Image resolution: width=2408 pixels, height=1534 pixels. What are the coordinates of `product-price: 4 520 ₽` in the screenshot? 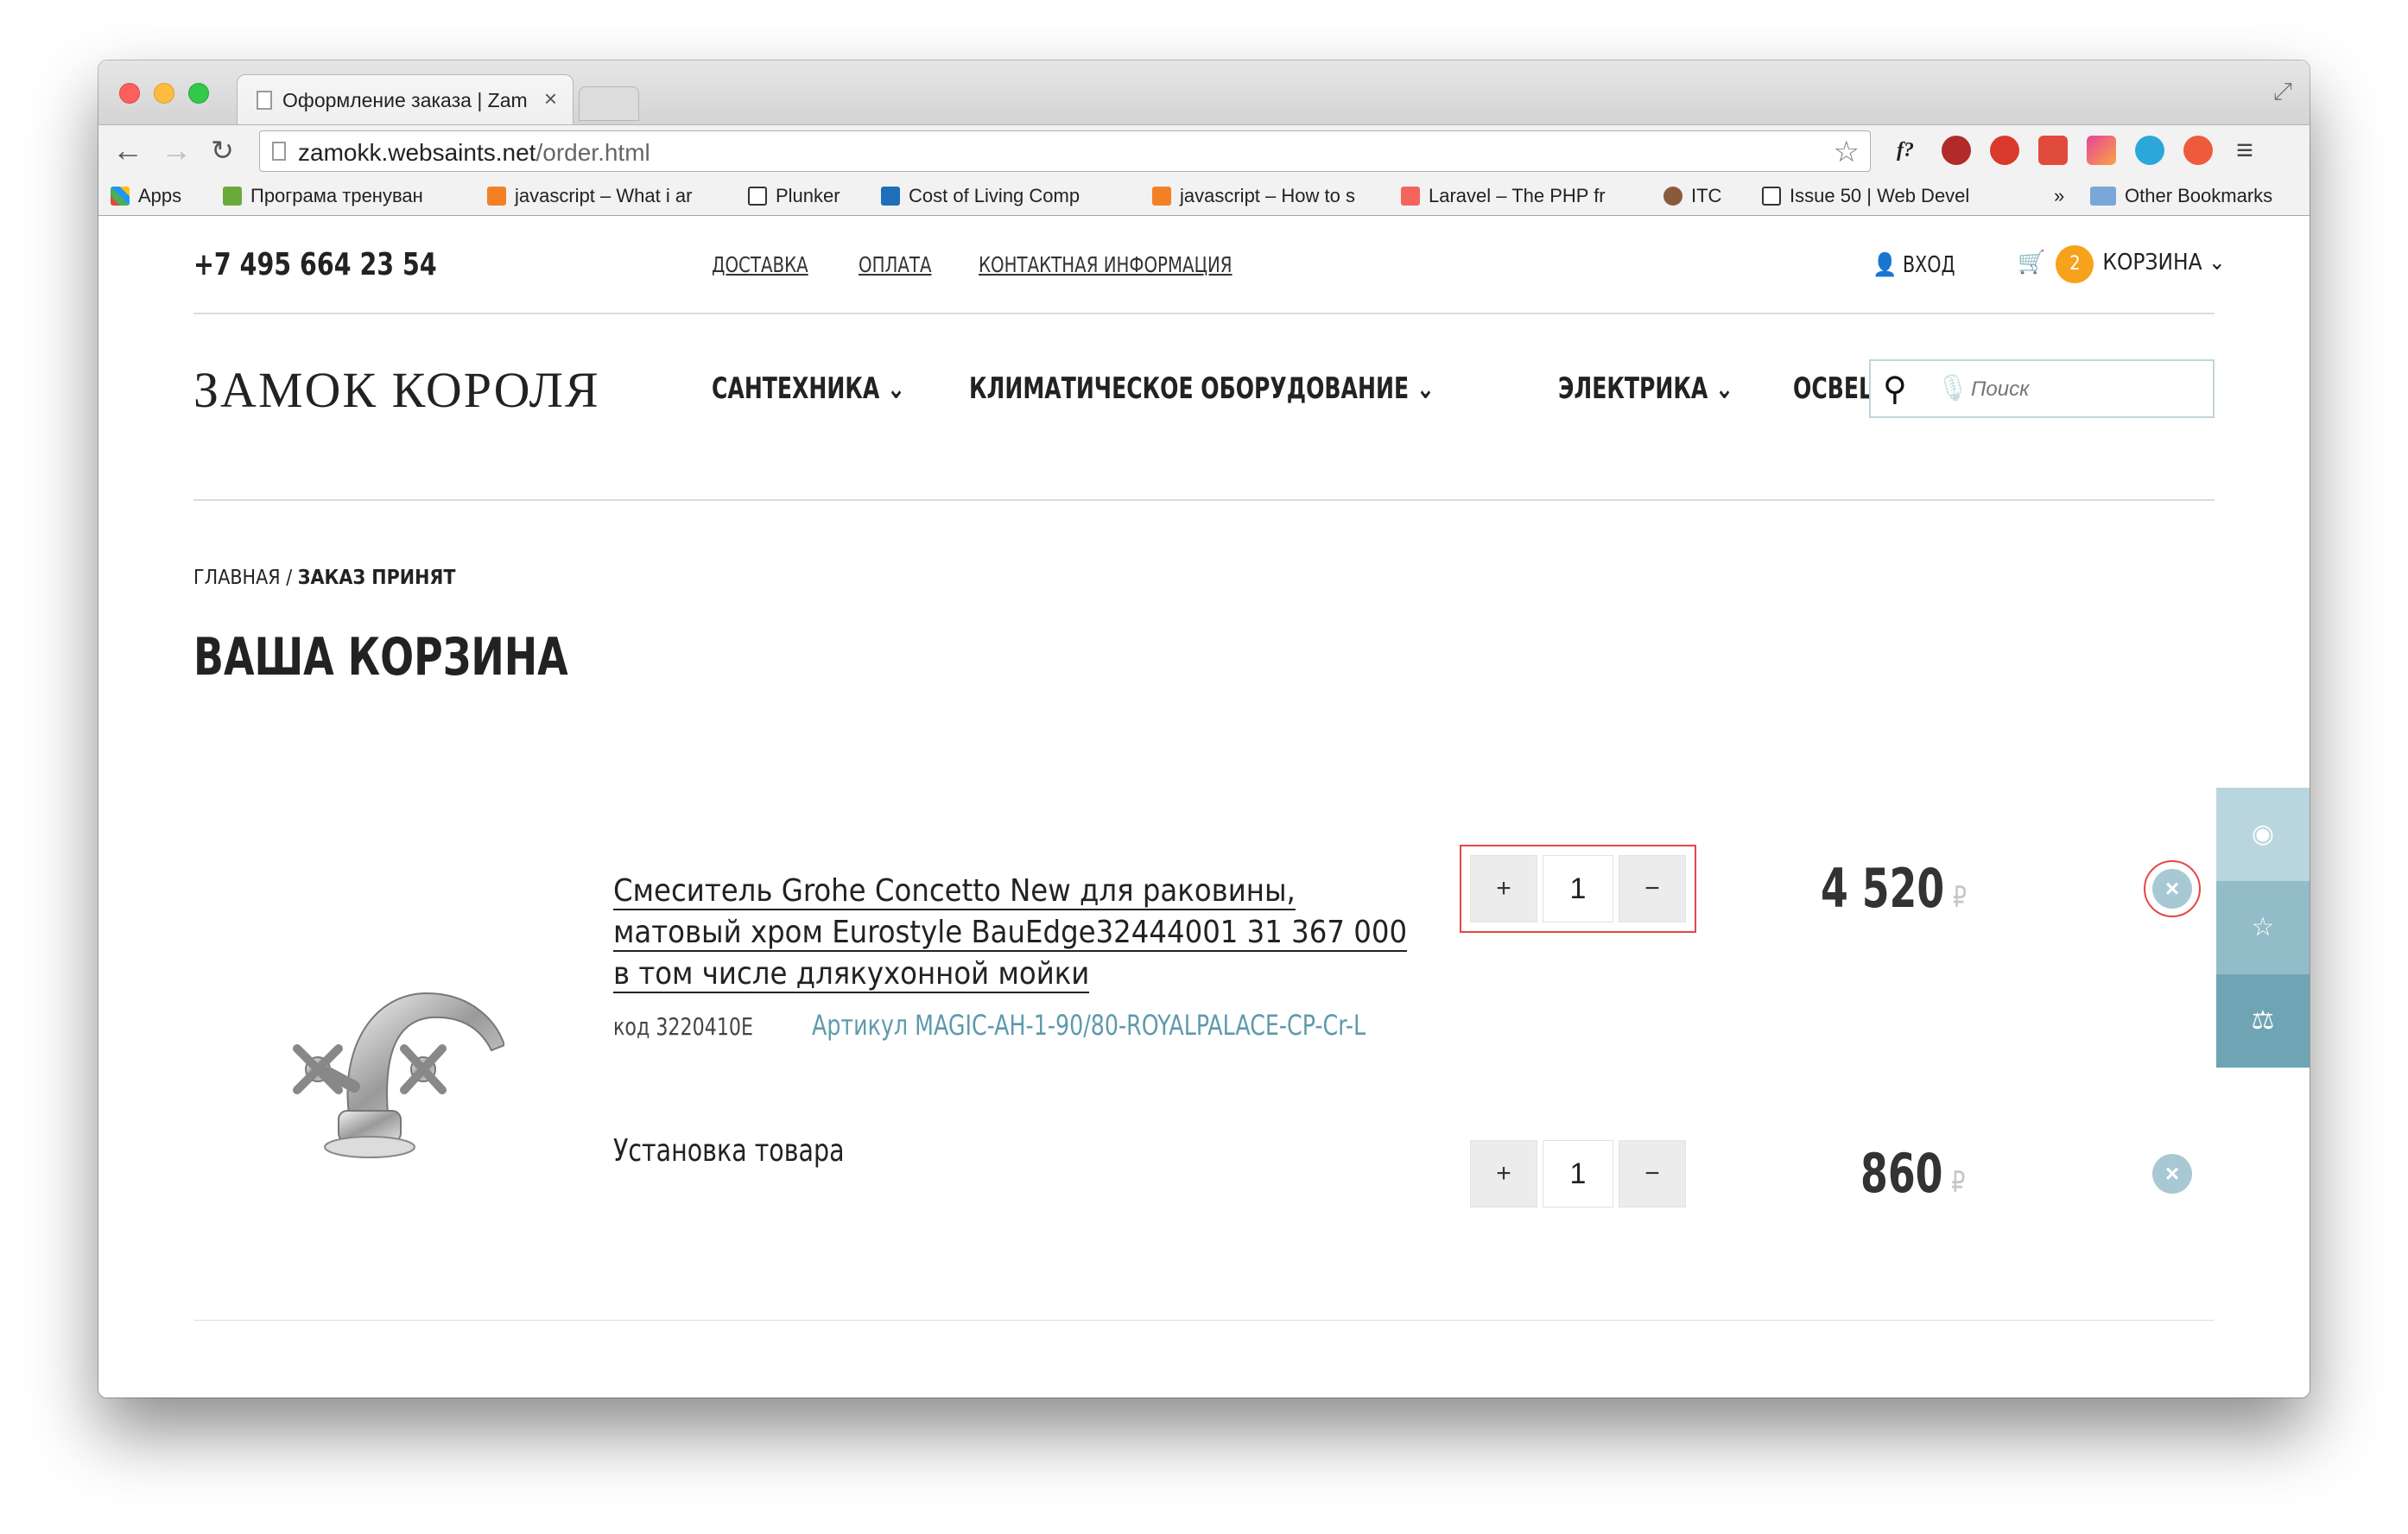 It's located at (1894, 888).